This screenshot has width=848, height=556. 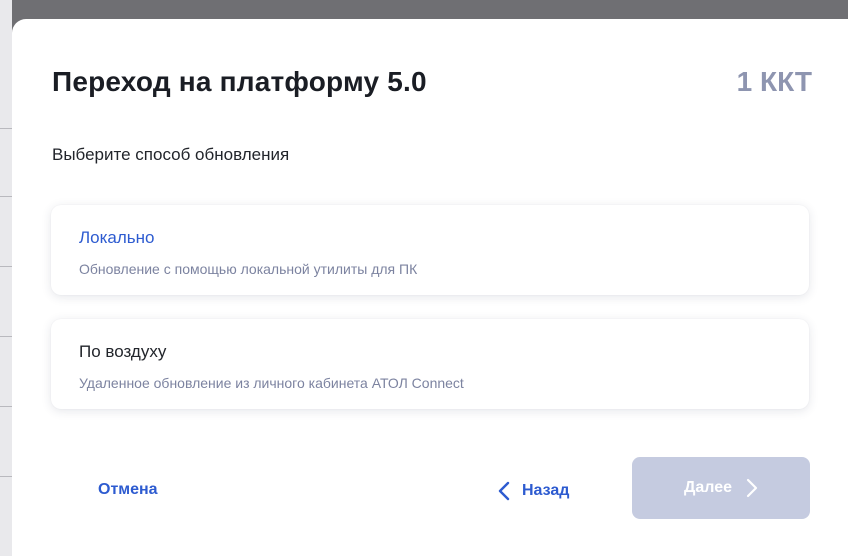 I want to click on back-button: Назад, so click(x=533, y=491).